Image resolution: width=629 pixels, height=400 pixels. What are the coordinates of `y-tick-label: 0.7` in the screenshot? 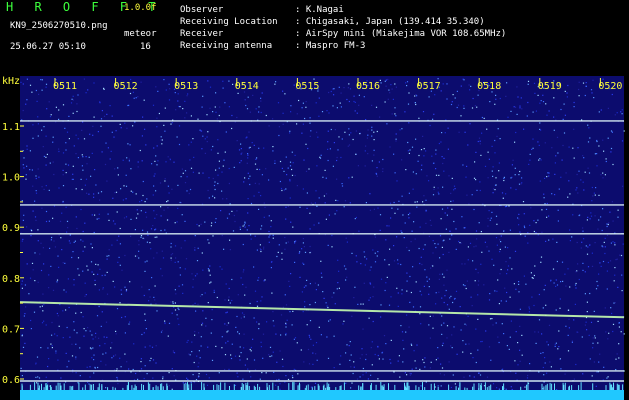 It's located at (11, 329).